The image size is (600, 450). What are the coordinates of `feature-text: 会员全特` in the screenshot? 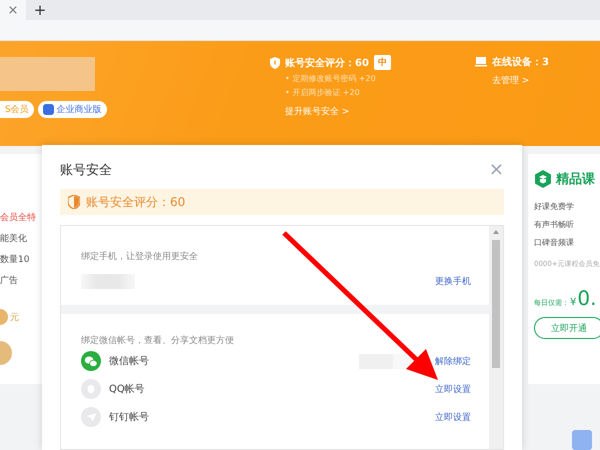 It's located at (18, 218).